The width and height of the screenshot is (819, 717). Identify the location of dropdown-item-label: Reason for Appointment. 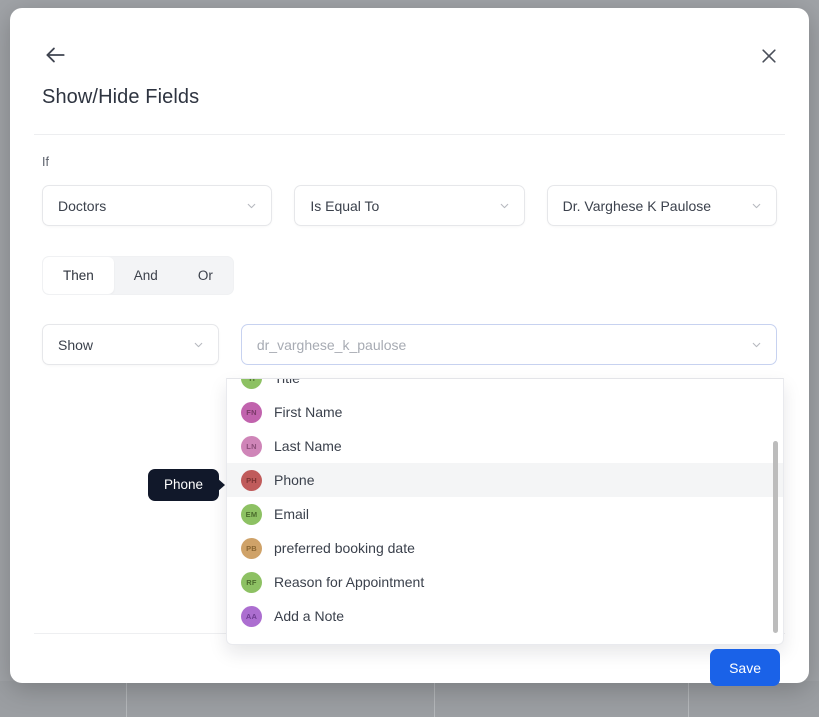
(349, 582).